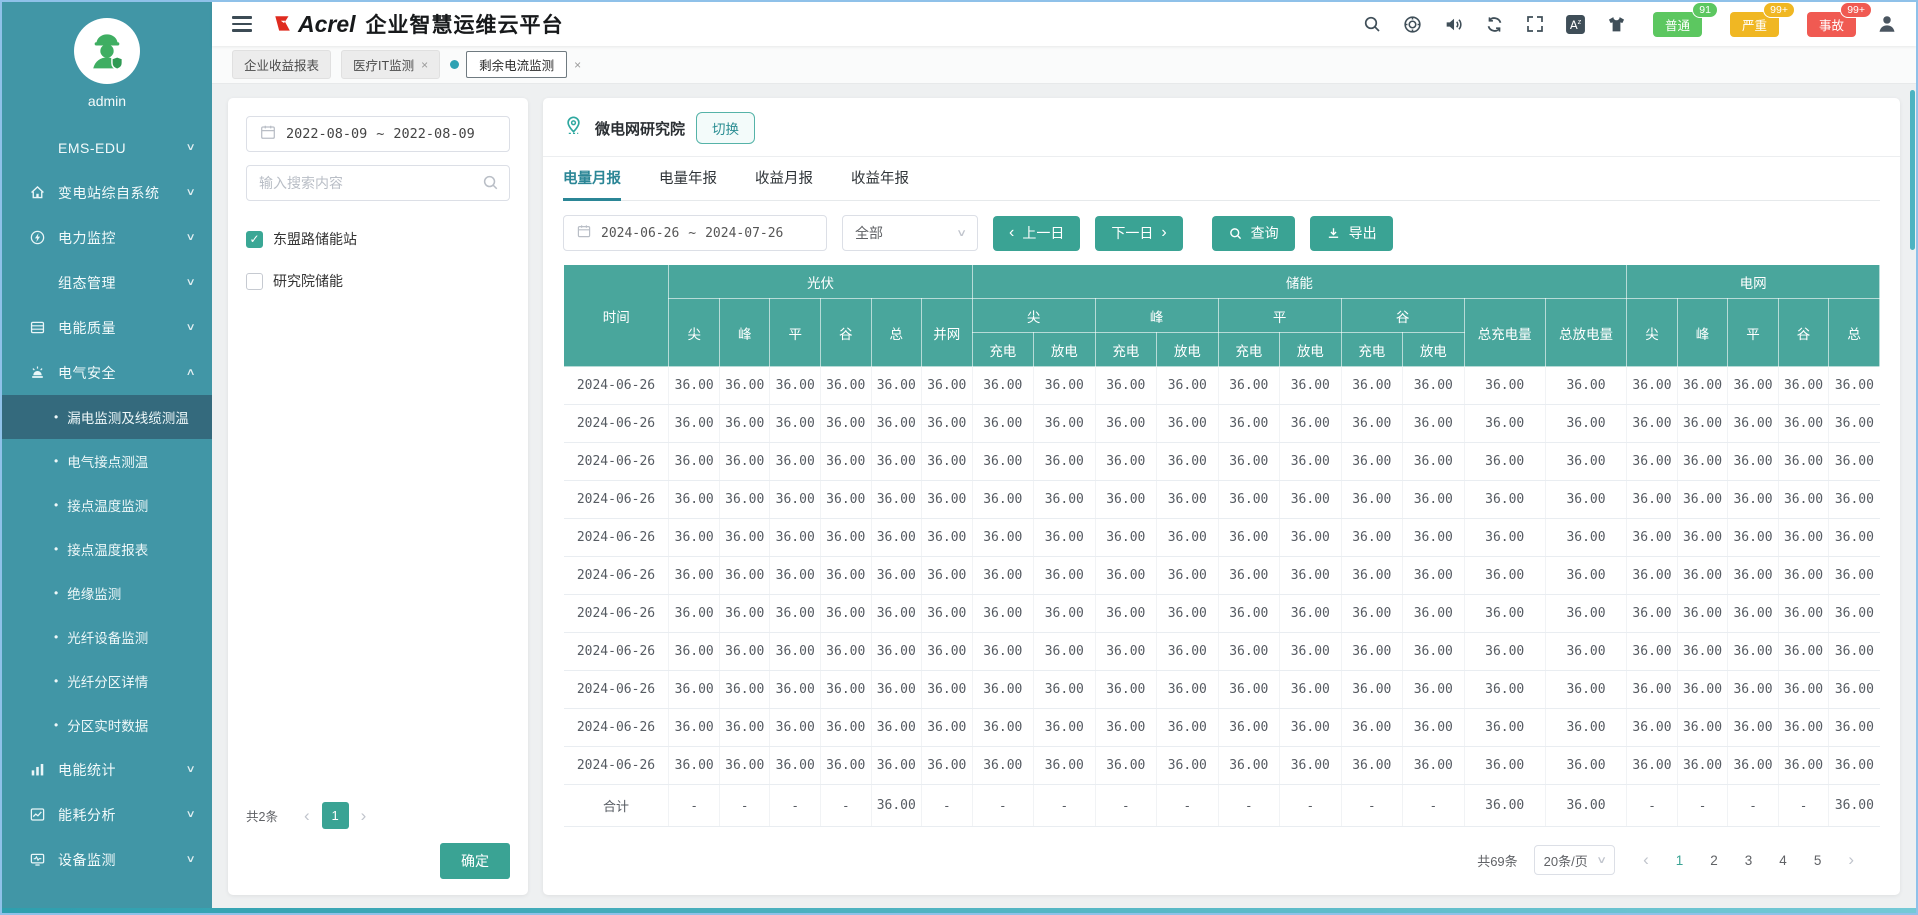 This screenshot has height=915, width=1918. What do you see at coordinates (1753, 332) in the screenshot?
I see `column-header: 平` at bounding box center [1753, 332].